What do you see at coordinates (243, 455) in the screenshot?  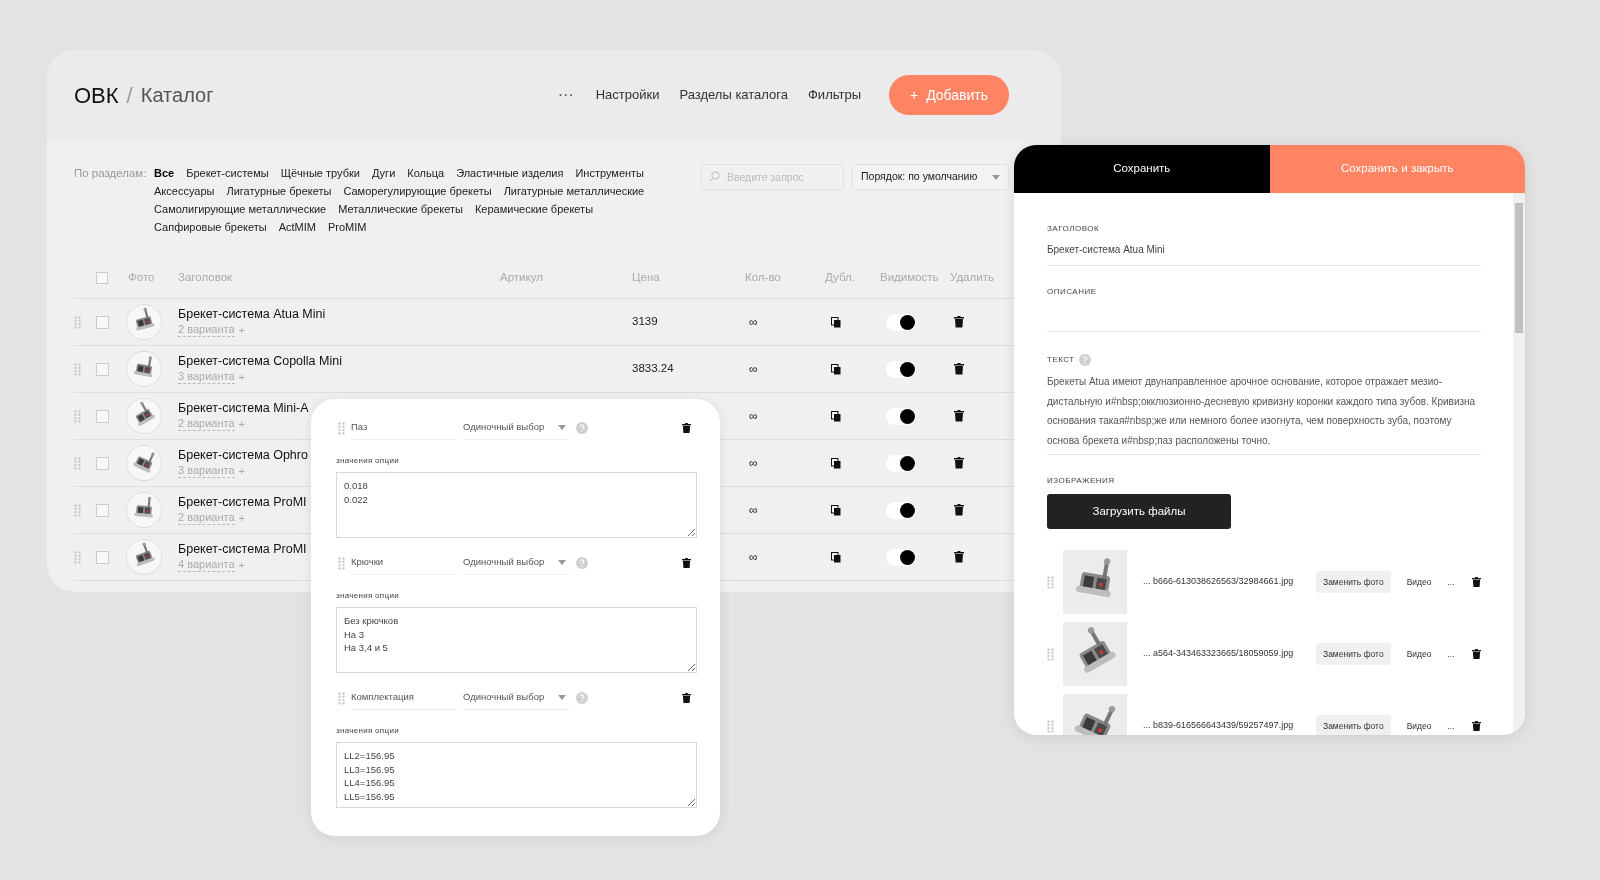 I see `product-title: Брекет-система Ophro` at bounding box center [243, 455].